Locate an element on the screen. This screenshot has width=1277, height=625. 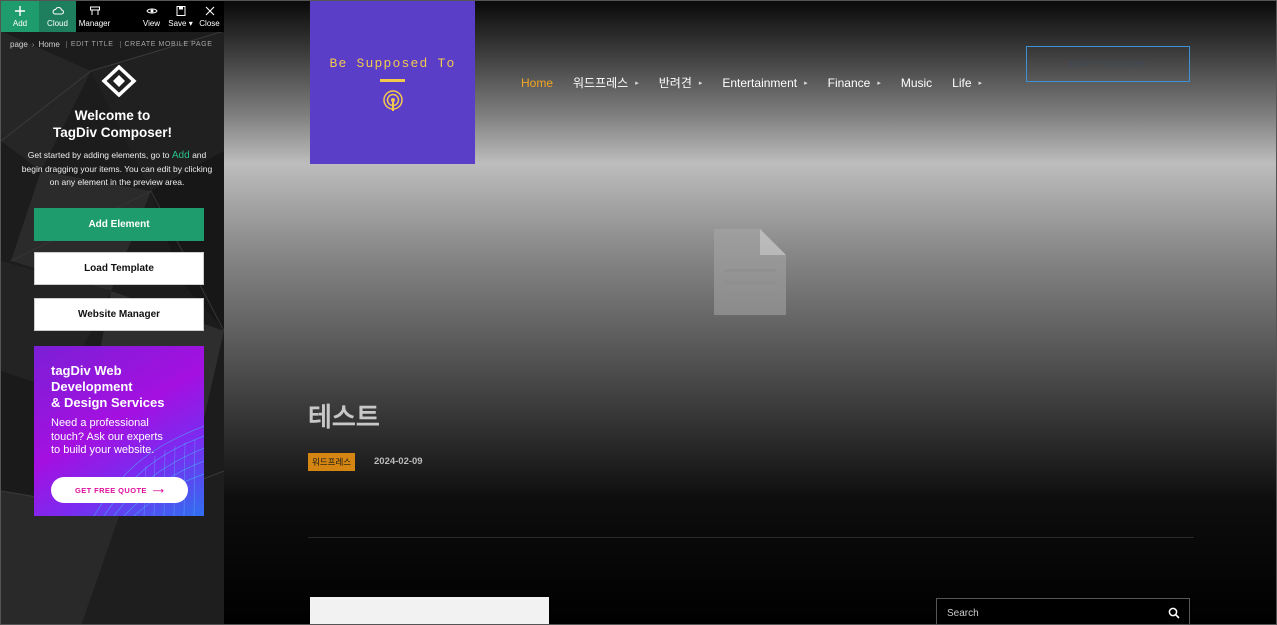
add-label: Add is located at coordinates (20, 23).